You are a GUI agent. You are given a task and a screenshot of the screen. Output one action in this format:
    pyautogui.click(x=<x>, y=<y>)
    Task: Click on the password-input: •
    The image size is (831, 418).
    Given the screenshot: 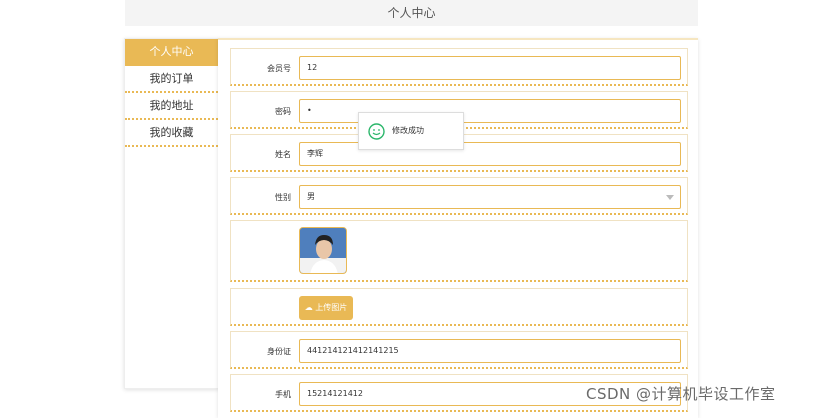 What is the action you would take?
    pyautogui.click(x=490, y=111)
    